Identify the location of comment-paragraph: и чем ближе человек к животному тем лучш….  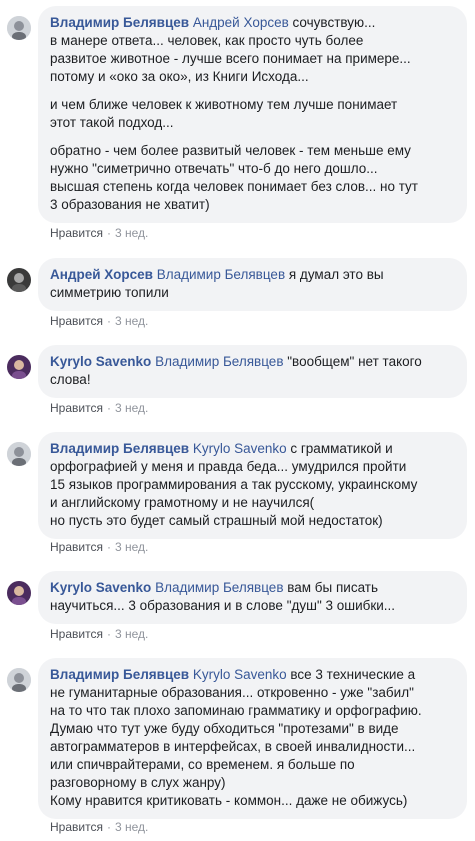
(252, 114).